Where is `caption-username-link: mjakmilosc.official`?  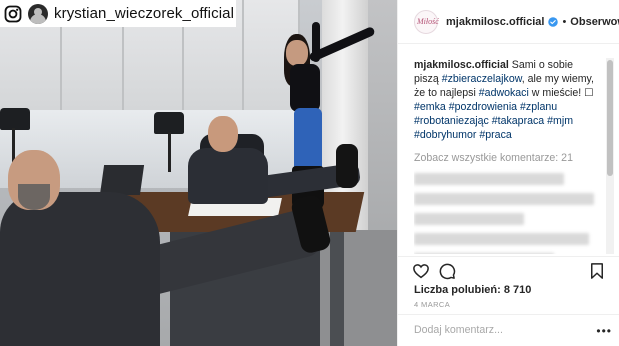
caption-username-link: mjakmilosc.official is located at coordinates (461, 65).